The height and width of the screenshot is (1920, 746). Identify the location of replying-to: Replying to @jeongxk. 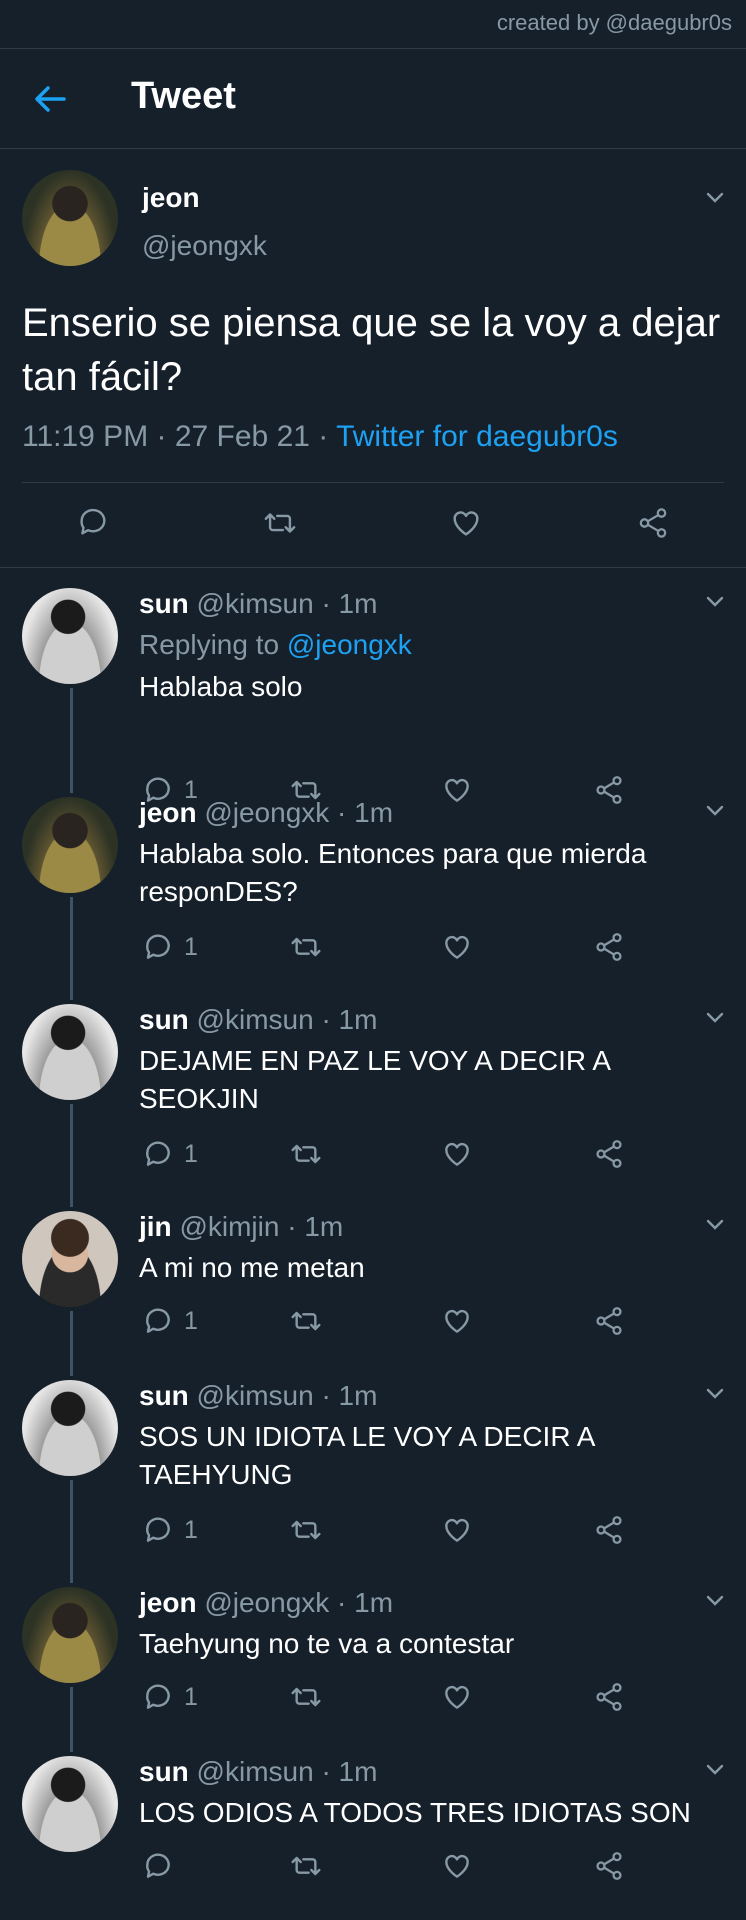
(424, 645).